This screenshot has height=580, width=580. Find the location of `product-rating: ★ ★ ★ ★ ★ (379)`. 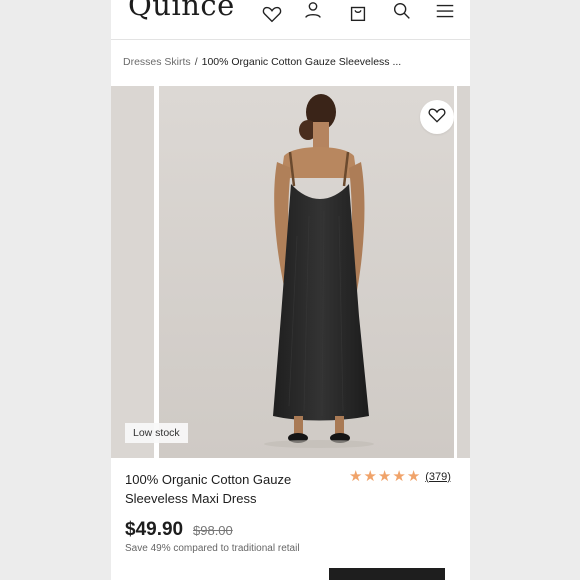

product-rating: ★ ★ ★ ★ ★ (379) is located at coordinates (400, 476).